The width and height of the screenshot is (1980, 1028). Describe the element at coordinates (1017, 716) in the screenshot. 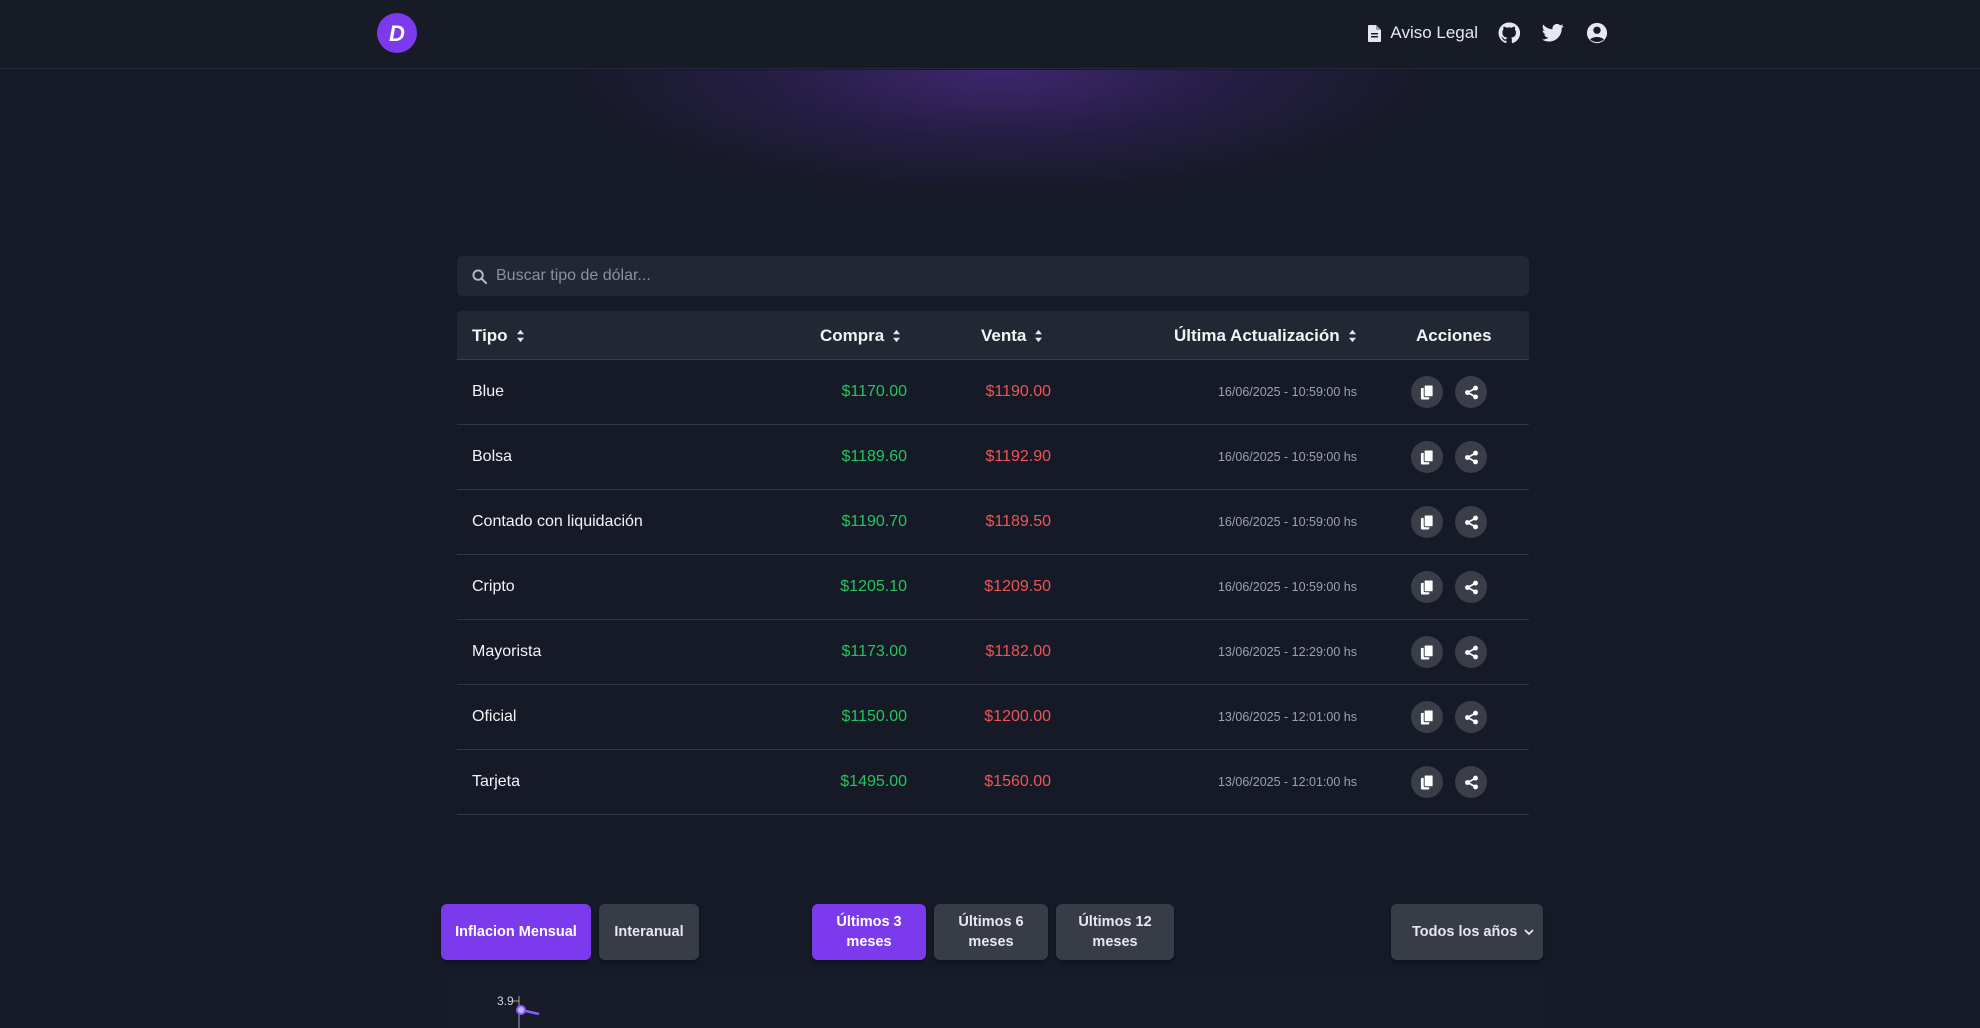

I see `cell-venta: $1200.00` at that location.